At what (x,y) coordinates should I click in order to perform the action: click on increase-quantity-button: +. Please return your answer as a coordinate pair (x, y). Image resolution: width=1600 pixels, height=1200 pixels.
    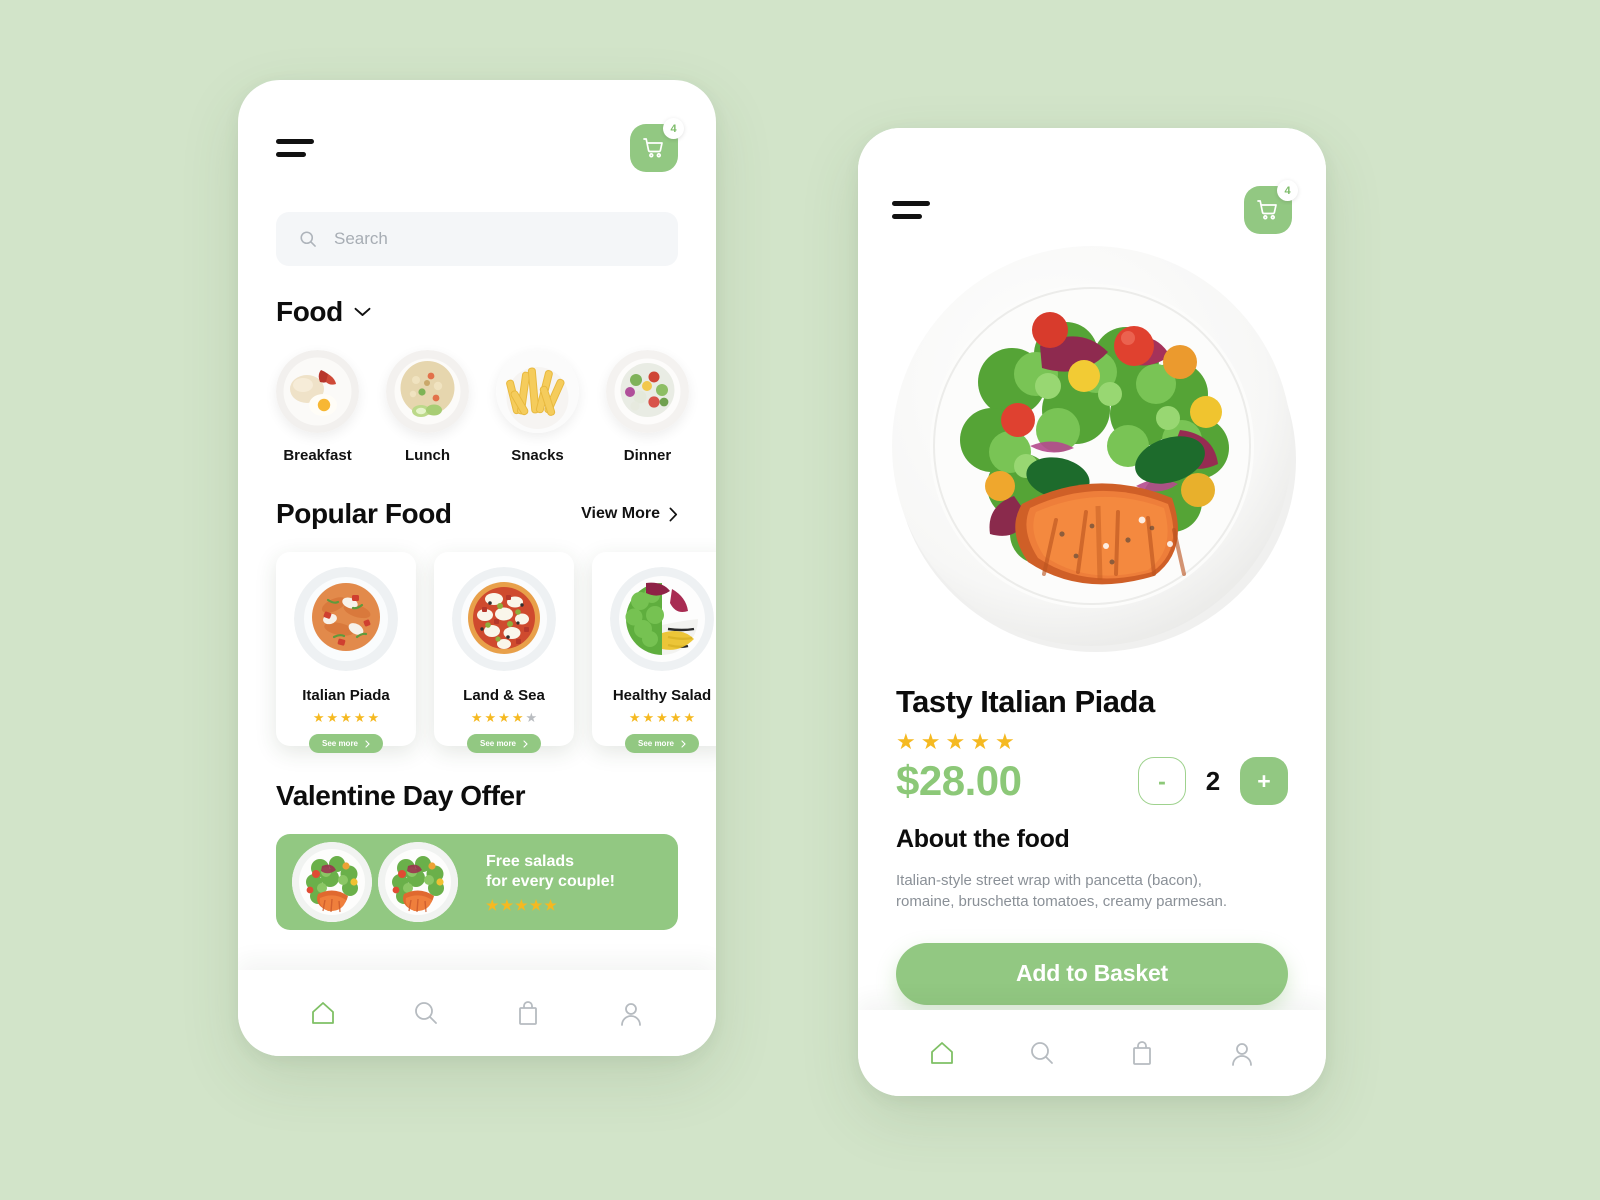
    Looking at the image, I should click on (1264, 781).